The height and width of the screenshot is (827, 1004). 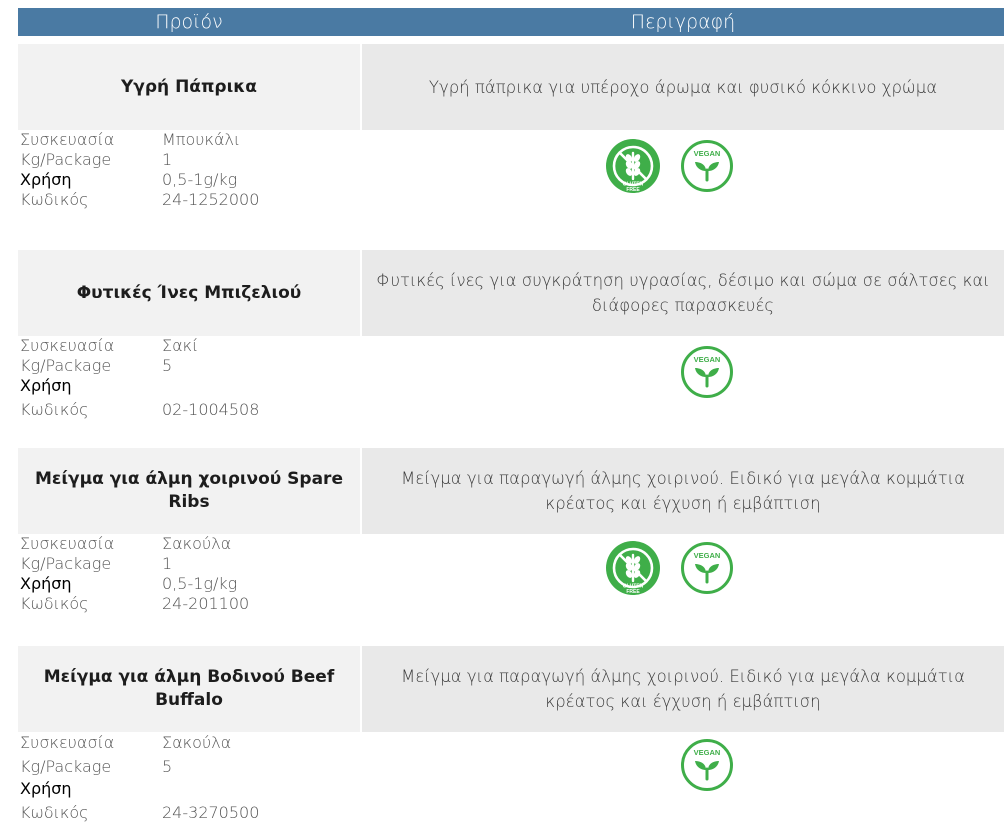 I want to click on code-value: 24-1252000, so click(x=211, y=199).